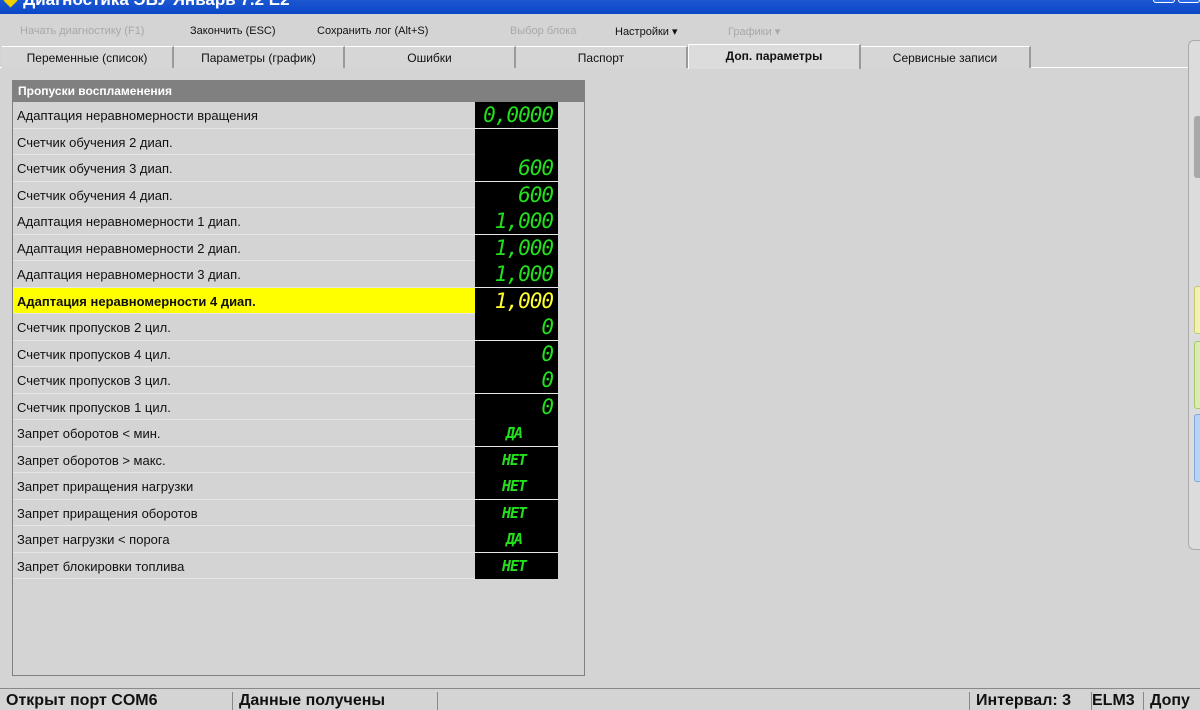 The image size is (1200, 710). What do you see at coordinates (285, 115) in the screenshot?
I see `parameter-row: Адаптация неравномерности вращения 0,0000` at bounding box center [285, 115].